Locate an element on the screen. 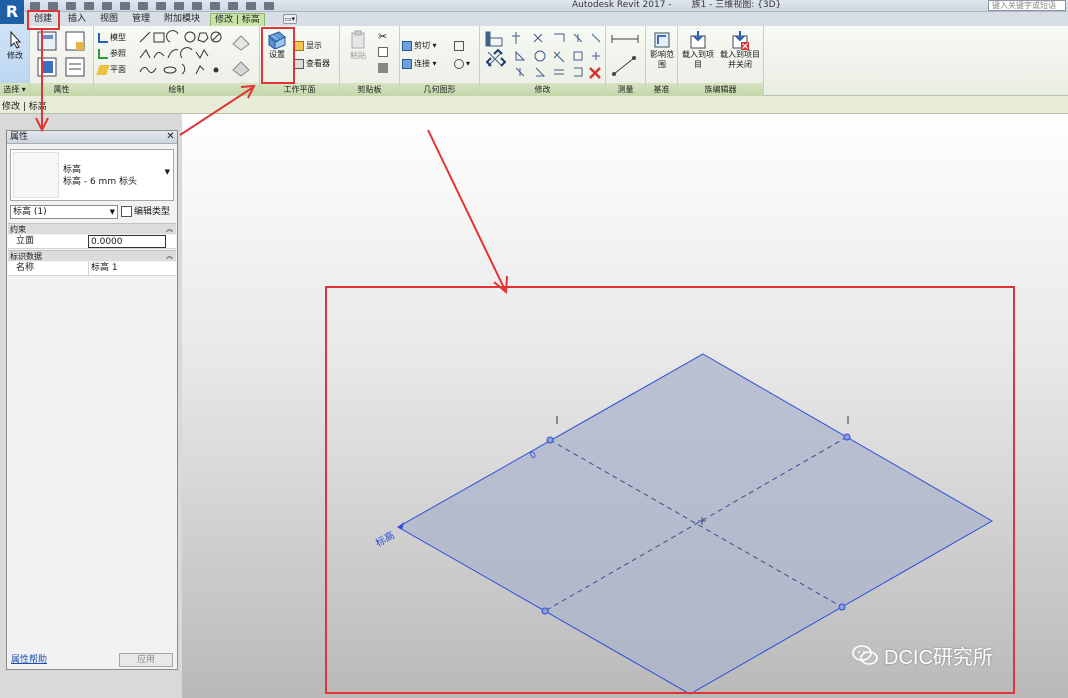 The height and width of the screenshot is (698, 1068). join-geometry-icon is located at coordinates (407, 63).